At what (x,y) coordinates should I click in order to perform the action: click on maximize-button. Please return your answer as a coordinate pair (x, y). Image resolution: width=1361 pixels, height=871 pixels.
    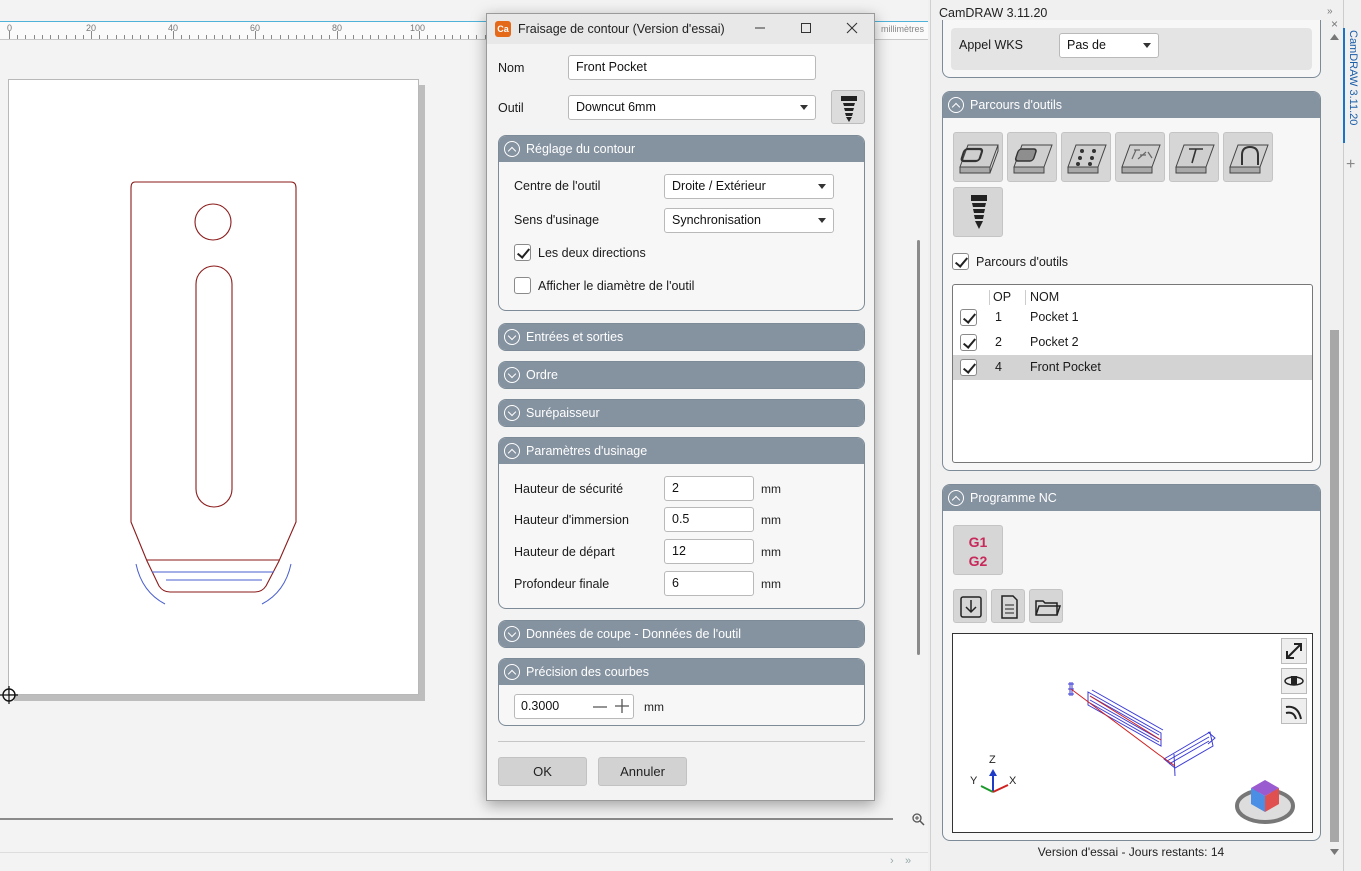
    Looking at the image, I should click on (806, 29).